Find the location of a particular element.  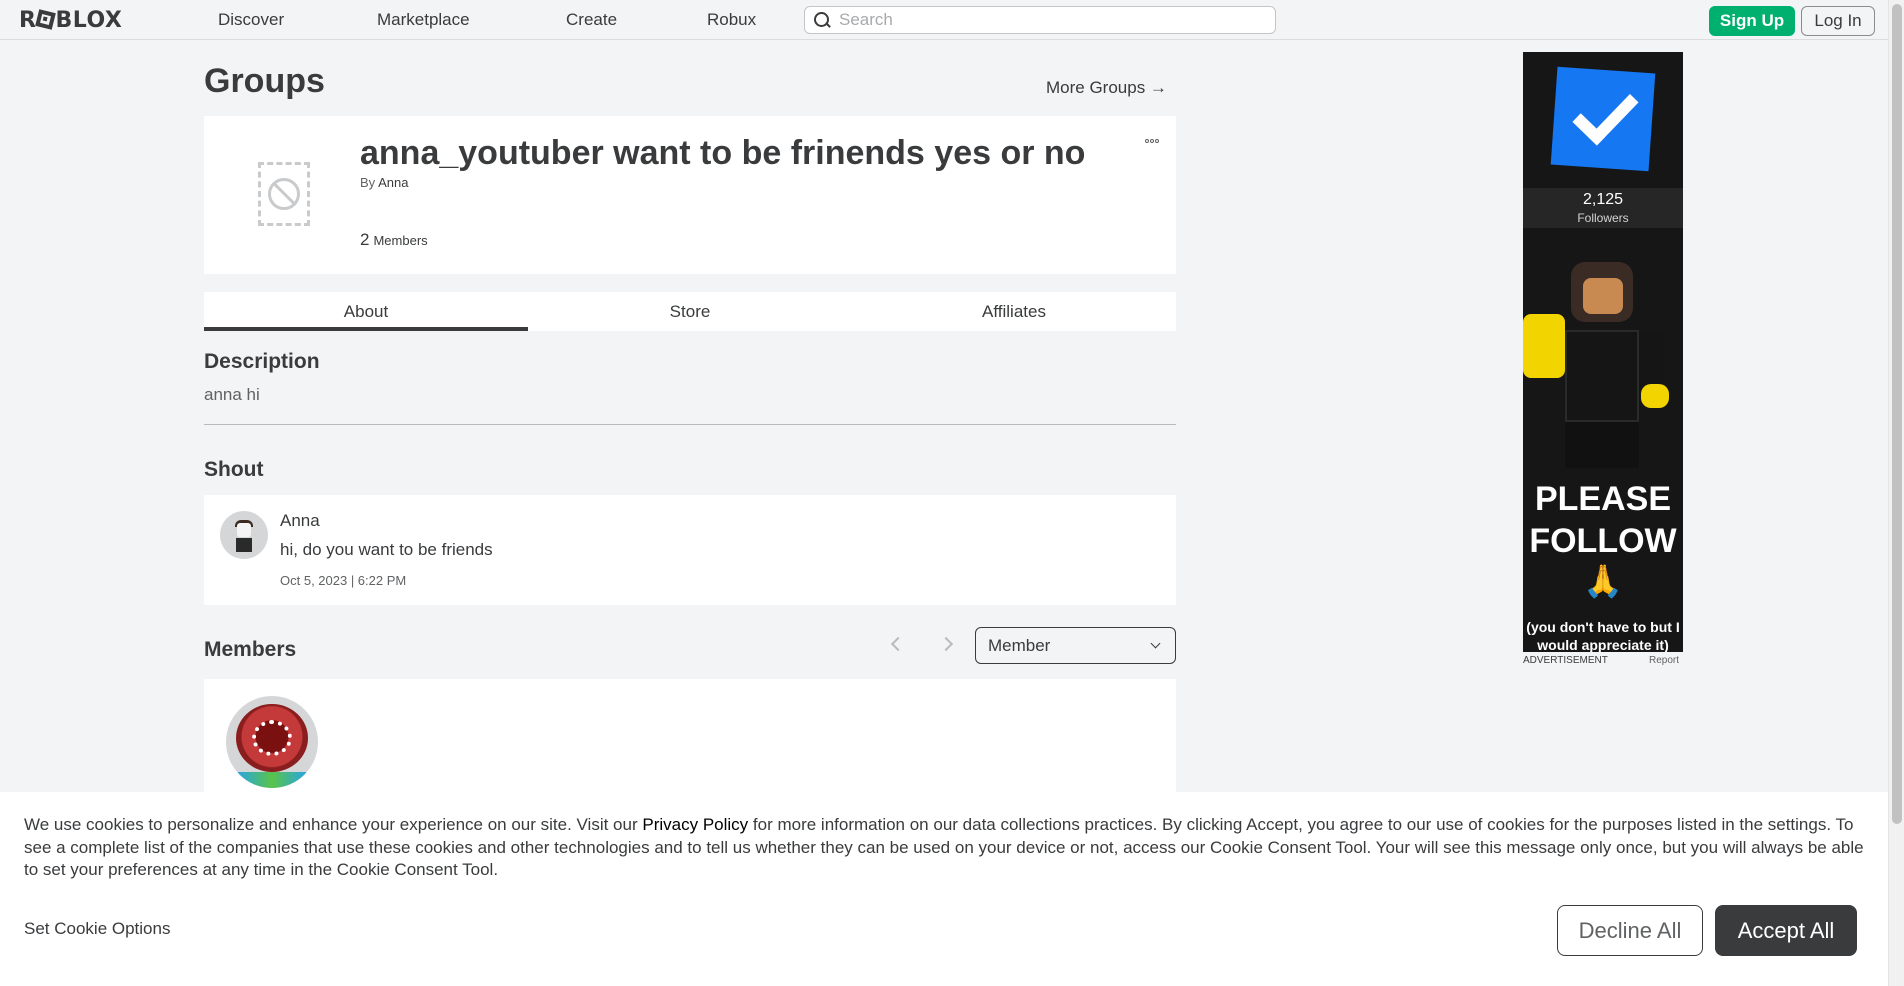

search-icon is located at coordinates (822, 20).